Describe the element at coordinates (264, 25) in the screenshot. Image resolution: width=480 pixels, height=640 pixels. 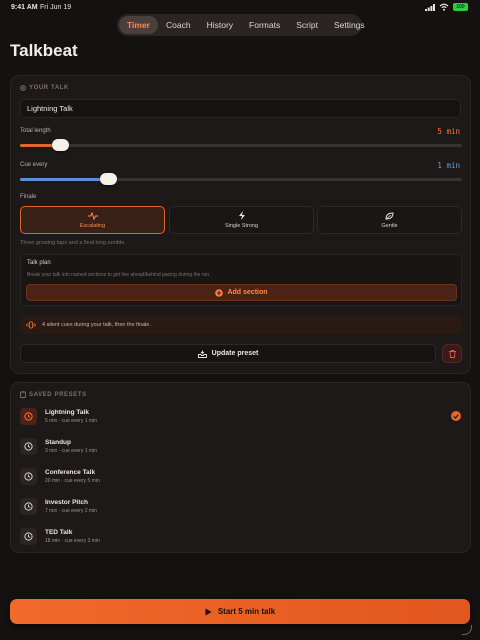
I see `tab-formats: Formats` at that location.